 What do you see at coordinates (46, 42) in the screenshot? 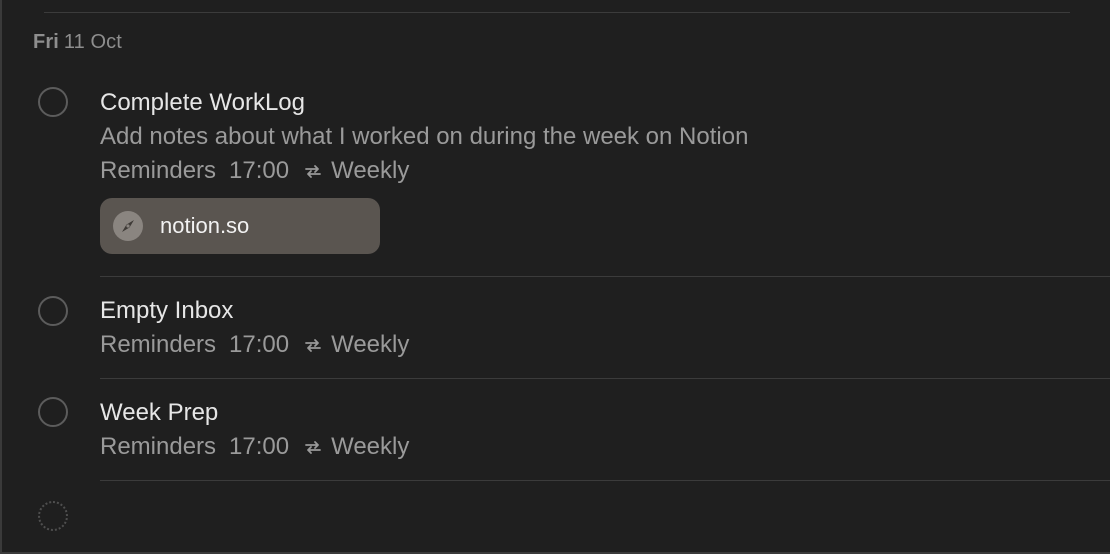
I see `day-of-week: Fri` at bounding box center [46, 42].